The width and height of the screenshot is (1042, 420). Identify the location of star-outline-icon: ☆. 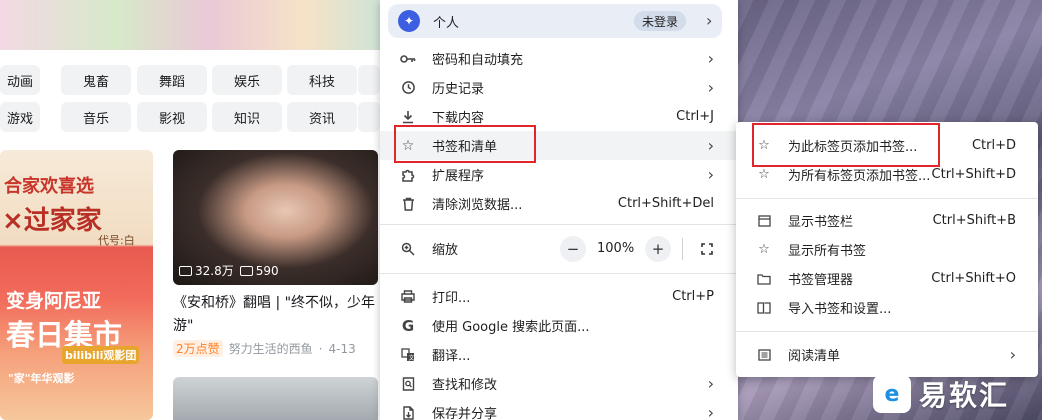
(764, 174).